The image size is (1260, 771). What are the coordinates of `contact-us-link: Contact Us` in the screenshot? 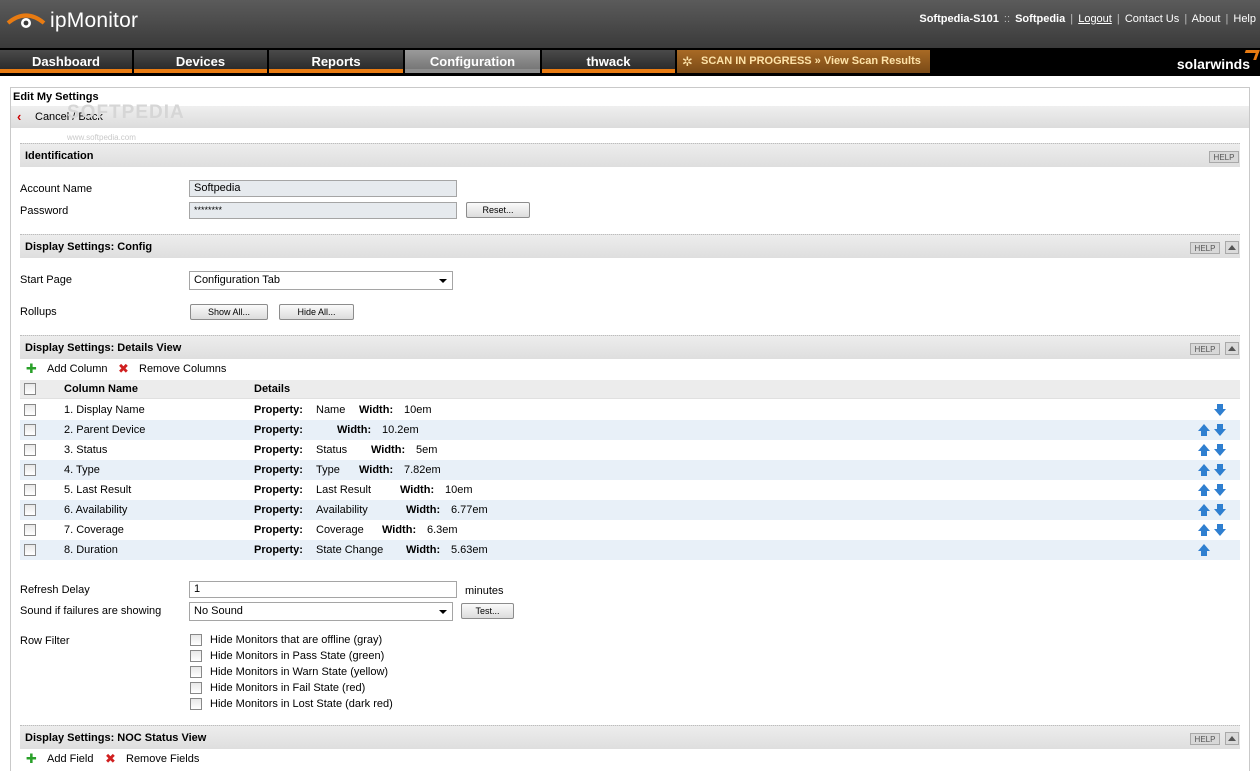 It's located at (1152, 19).